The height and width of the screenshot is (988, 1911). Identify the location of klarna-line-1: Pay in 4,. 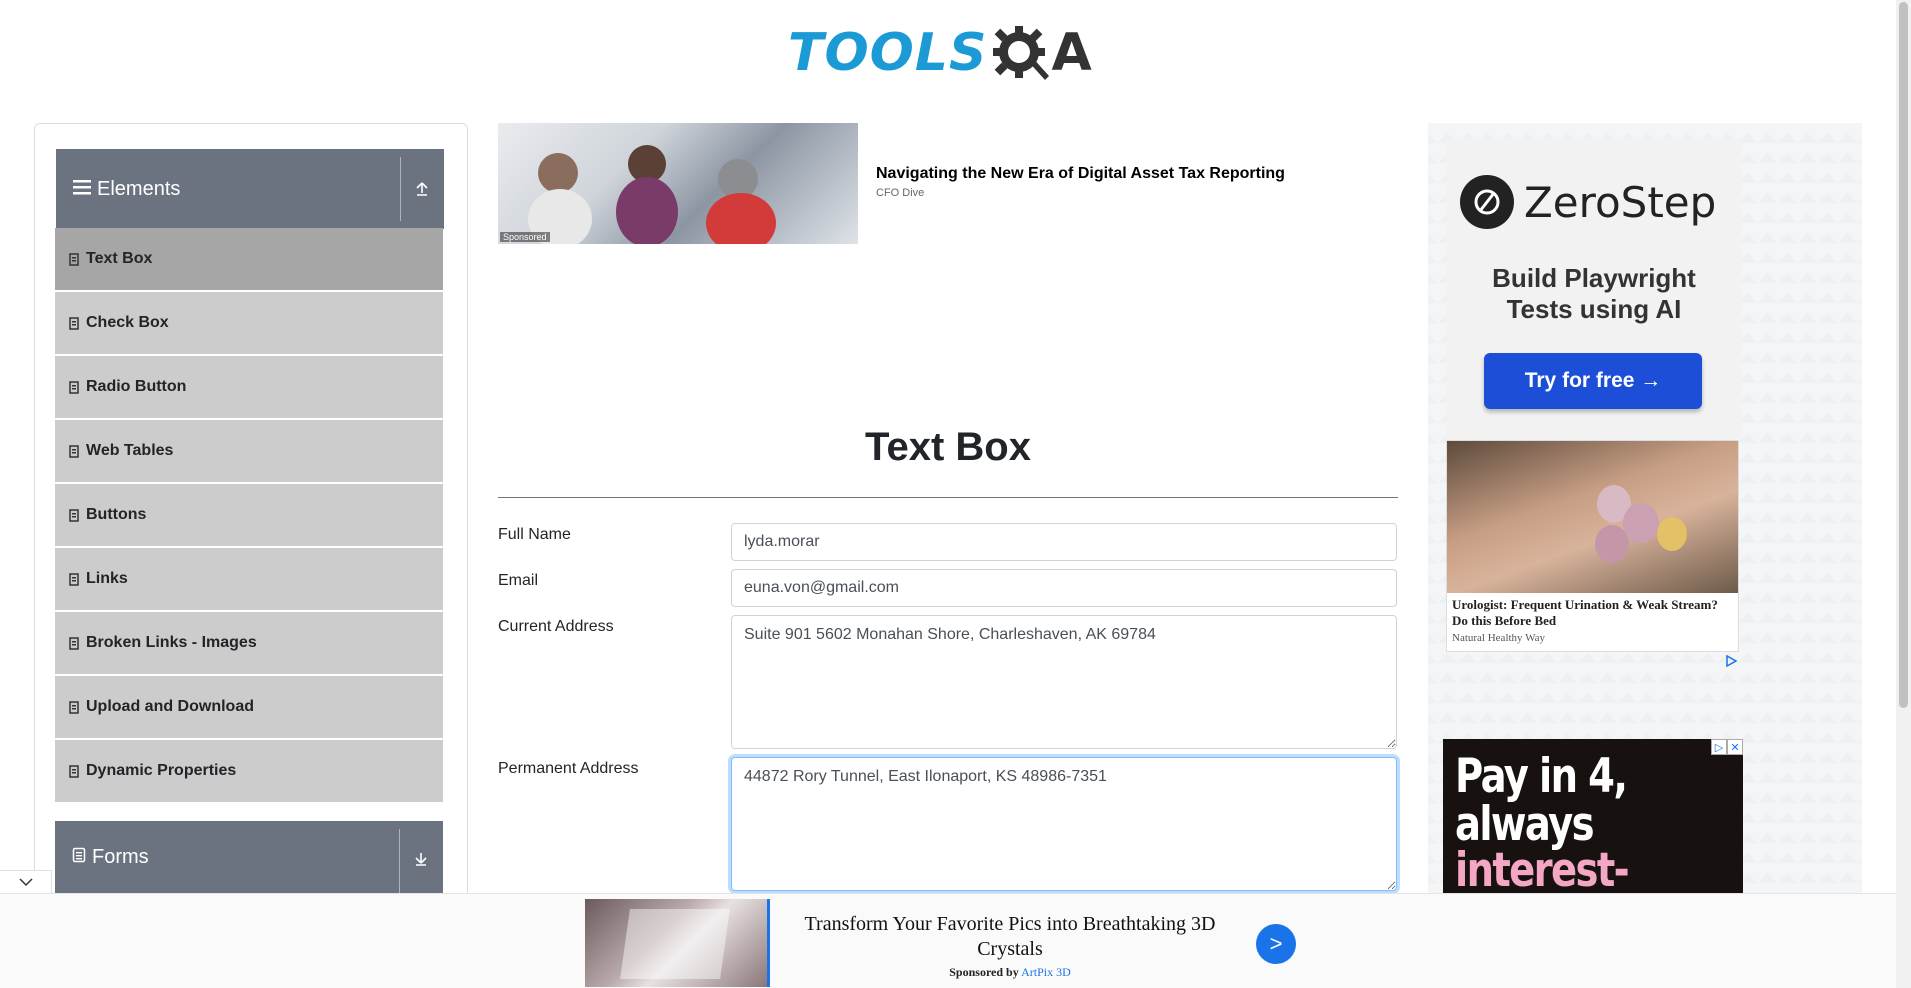
(1541, 776).